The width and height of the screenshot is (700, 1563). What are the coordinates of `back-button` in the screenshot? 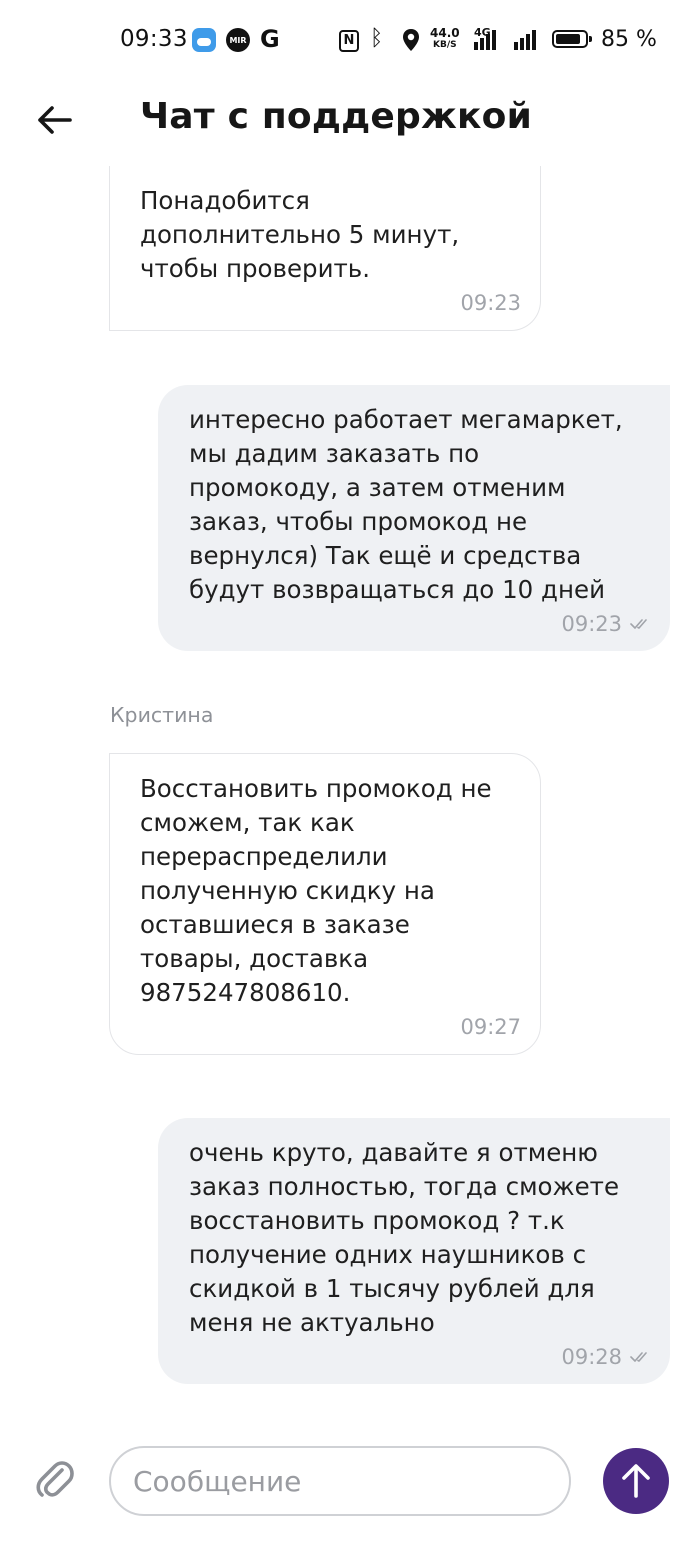 It's located at (54, 120).